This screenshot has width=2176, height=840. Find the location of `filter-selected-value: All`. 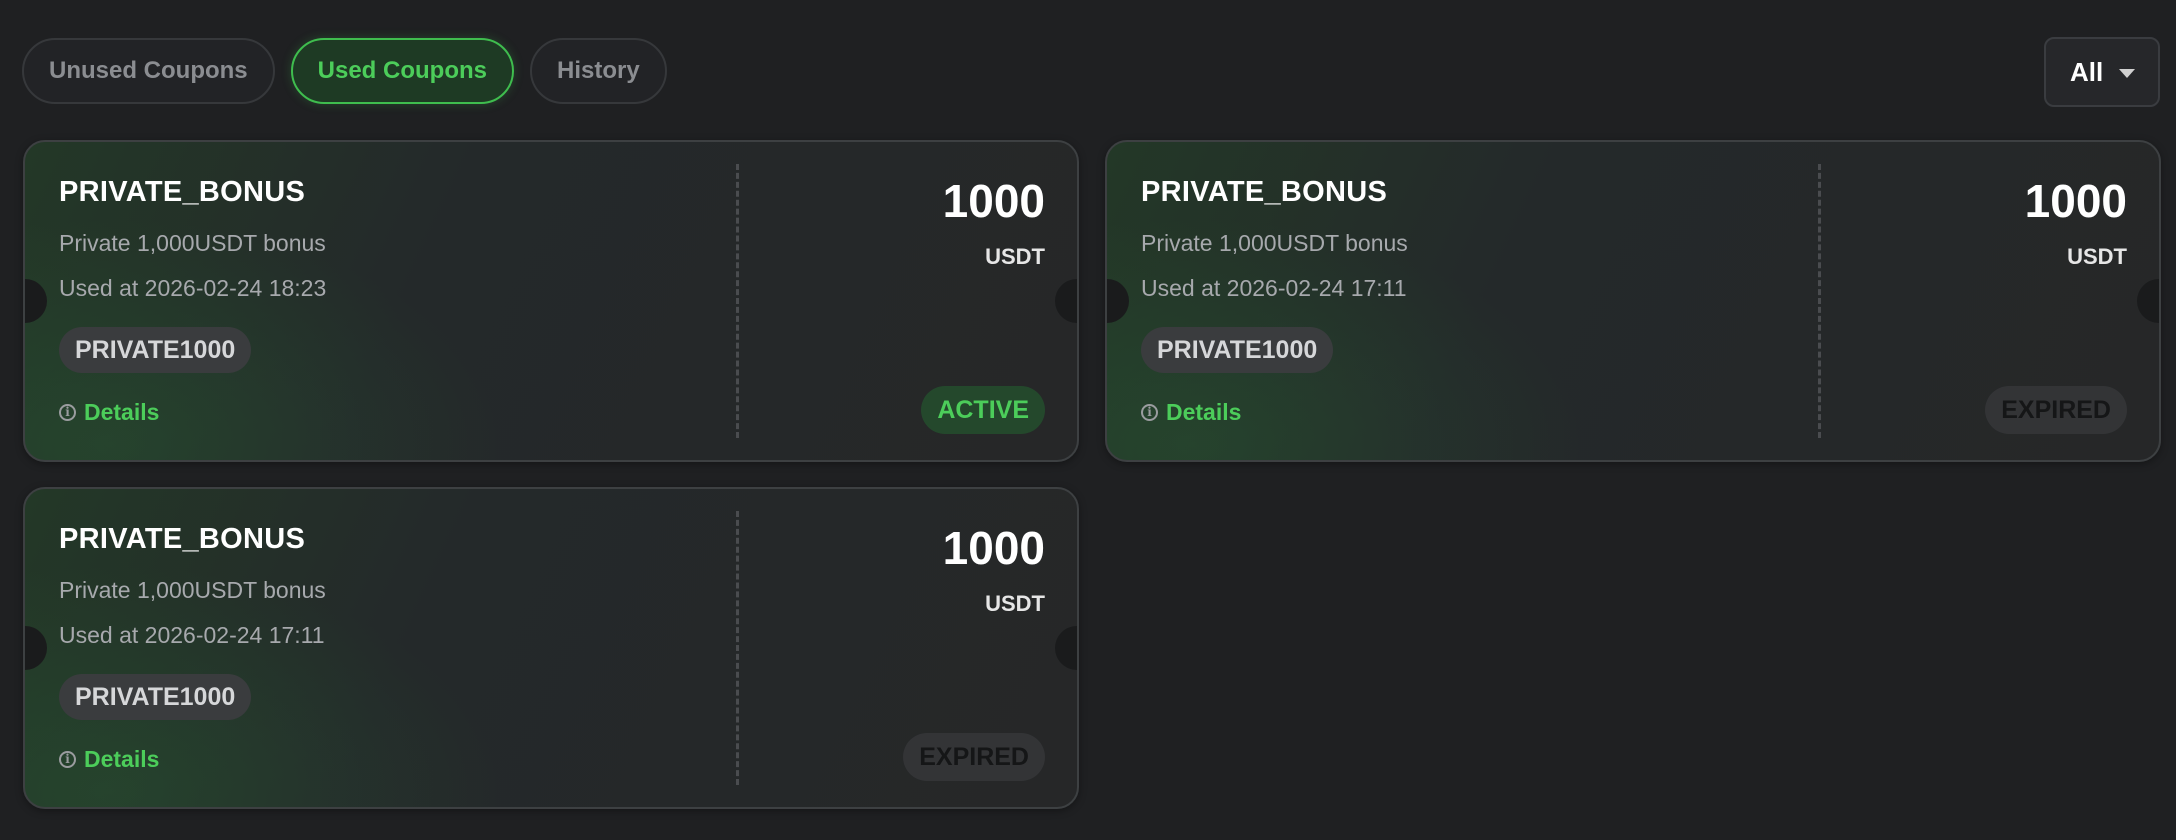

filter-selected-value: All is located at coordinates (2087, 71).